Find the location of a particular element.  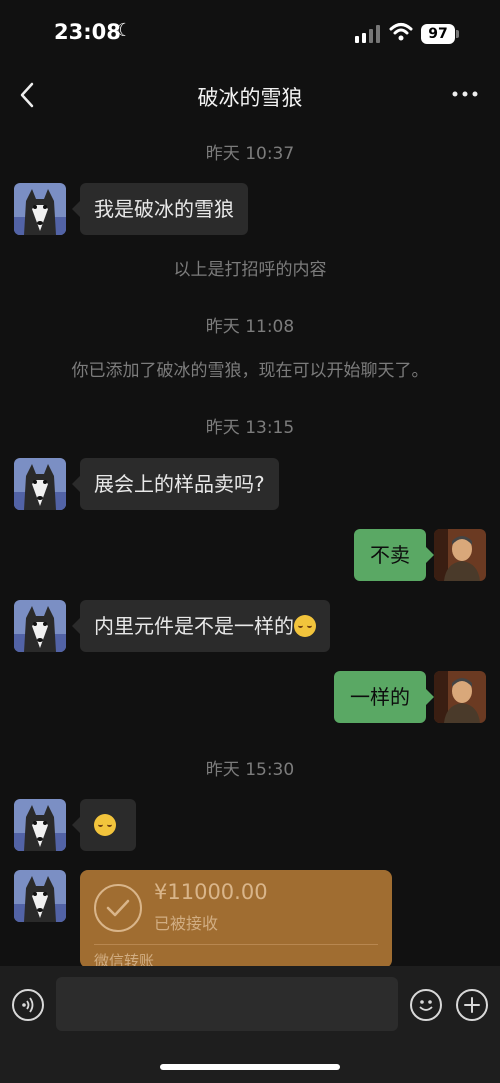

message-input is located at coordinates (227, 1004).